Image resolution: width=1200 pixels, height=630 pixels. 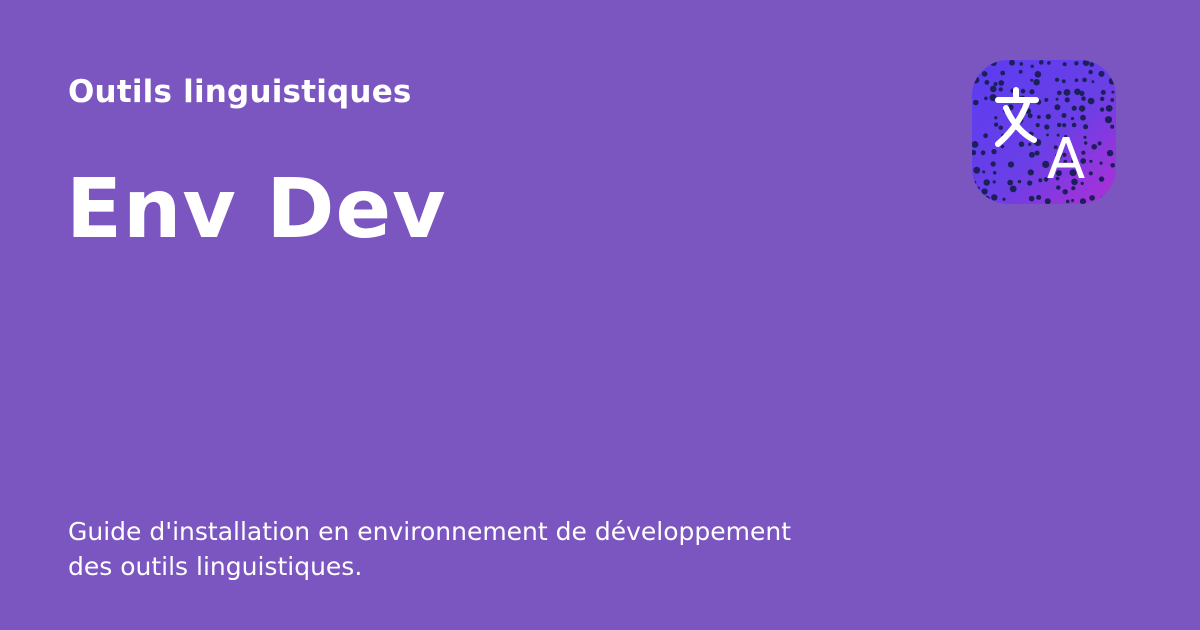 I want to click on translate-glyph-a: A, so click(x=1066, y=159).